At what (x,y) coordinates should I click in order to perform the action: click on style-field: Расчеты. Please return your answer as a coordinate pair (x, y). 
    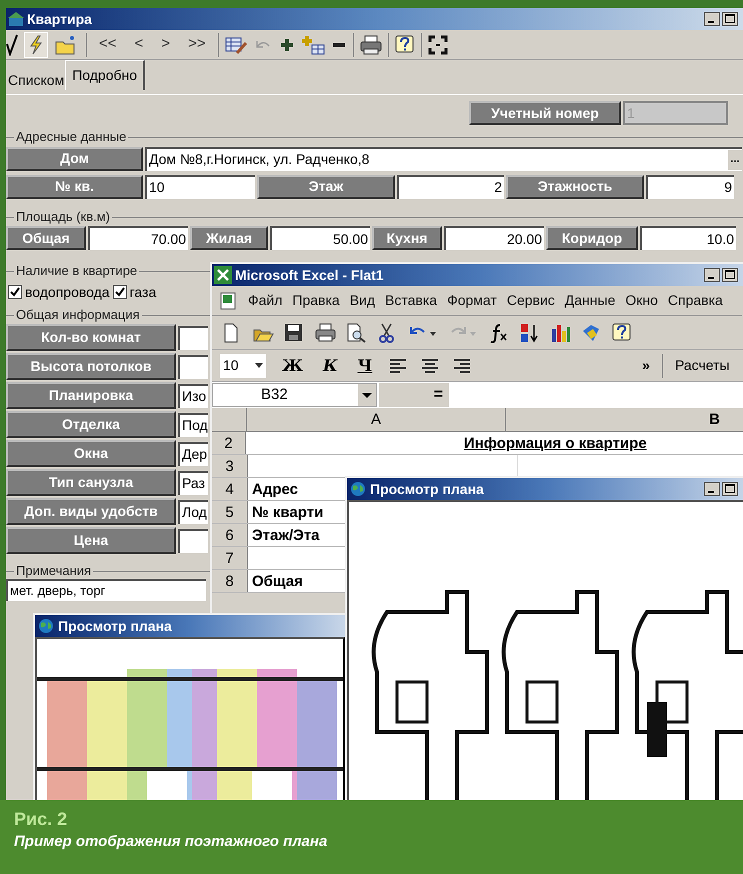
    Looking at the image, I should click on (702, 365).